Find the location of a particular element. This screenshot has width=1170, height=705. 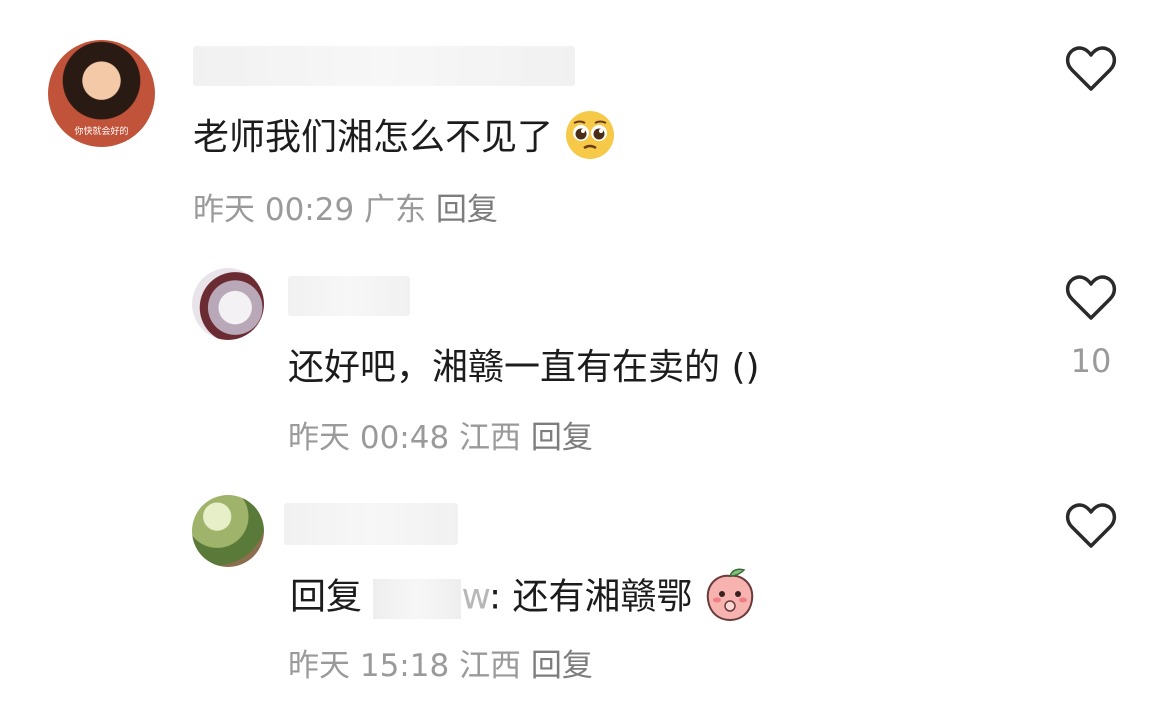

reply-prefix: 回复 is located at coordinates (326, 597).